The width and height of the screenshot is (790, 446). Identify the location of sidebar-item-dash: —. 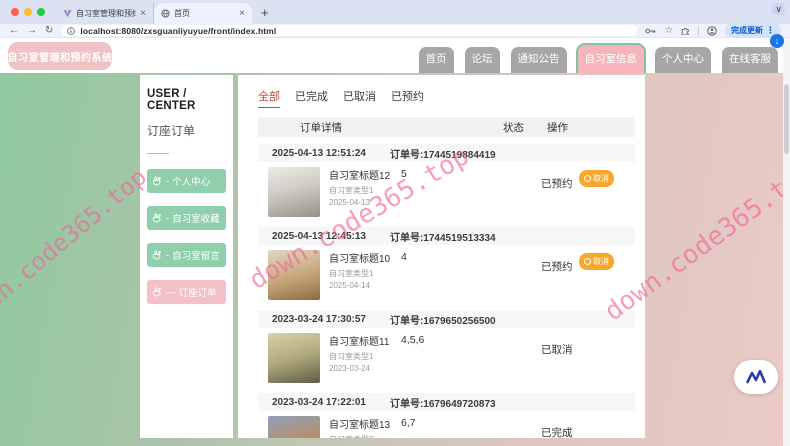
(171, 292).